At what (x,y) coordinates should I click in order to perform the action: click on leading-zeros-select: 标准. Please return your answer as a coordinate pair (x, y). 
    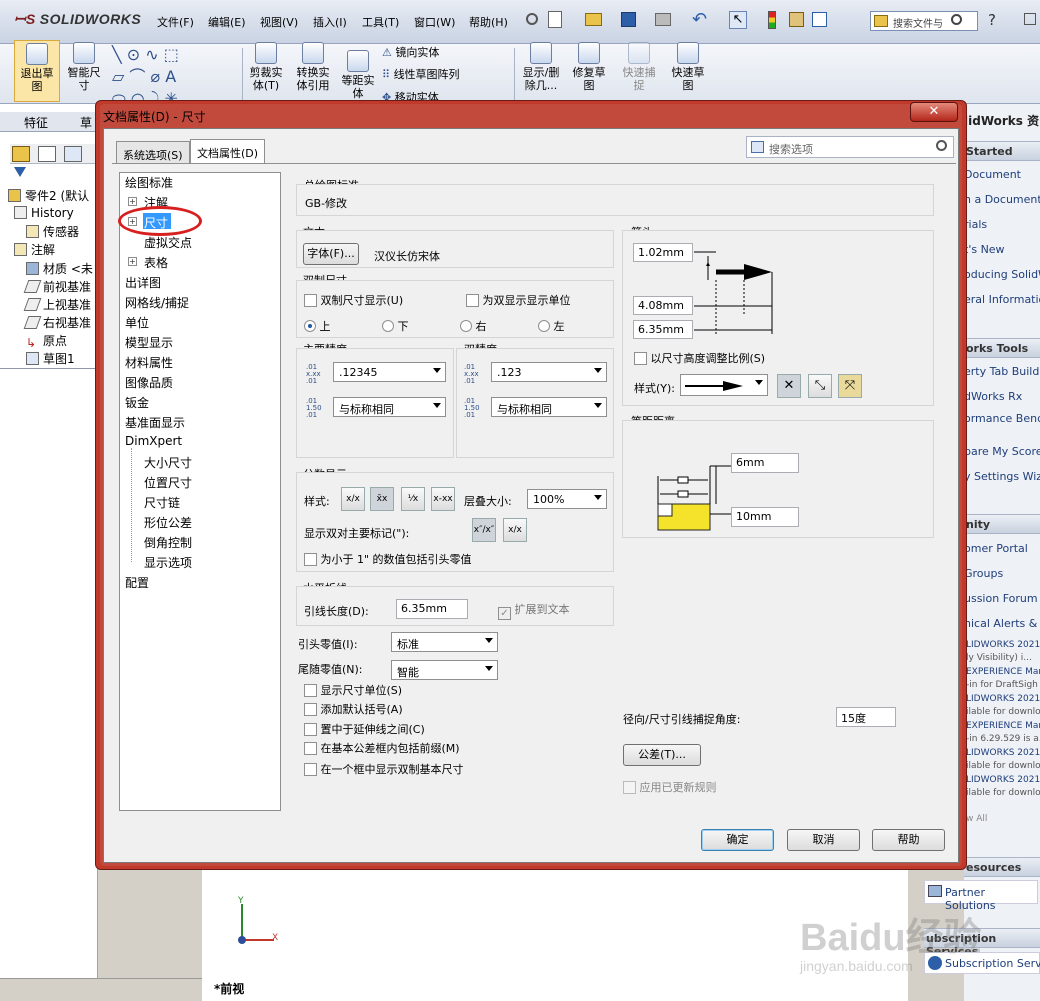
    Looking at the image, I should click on (444, 642).